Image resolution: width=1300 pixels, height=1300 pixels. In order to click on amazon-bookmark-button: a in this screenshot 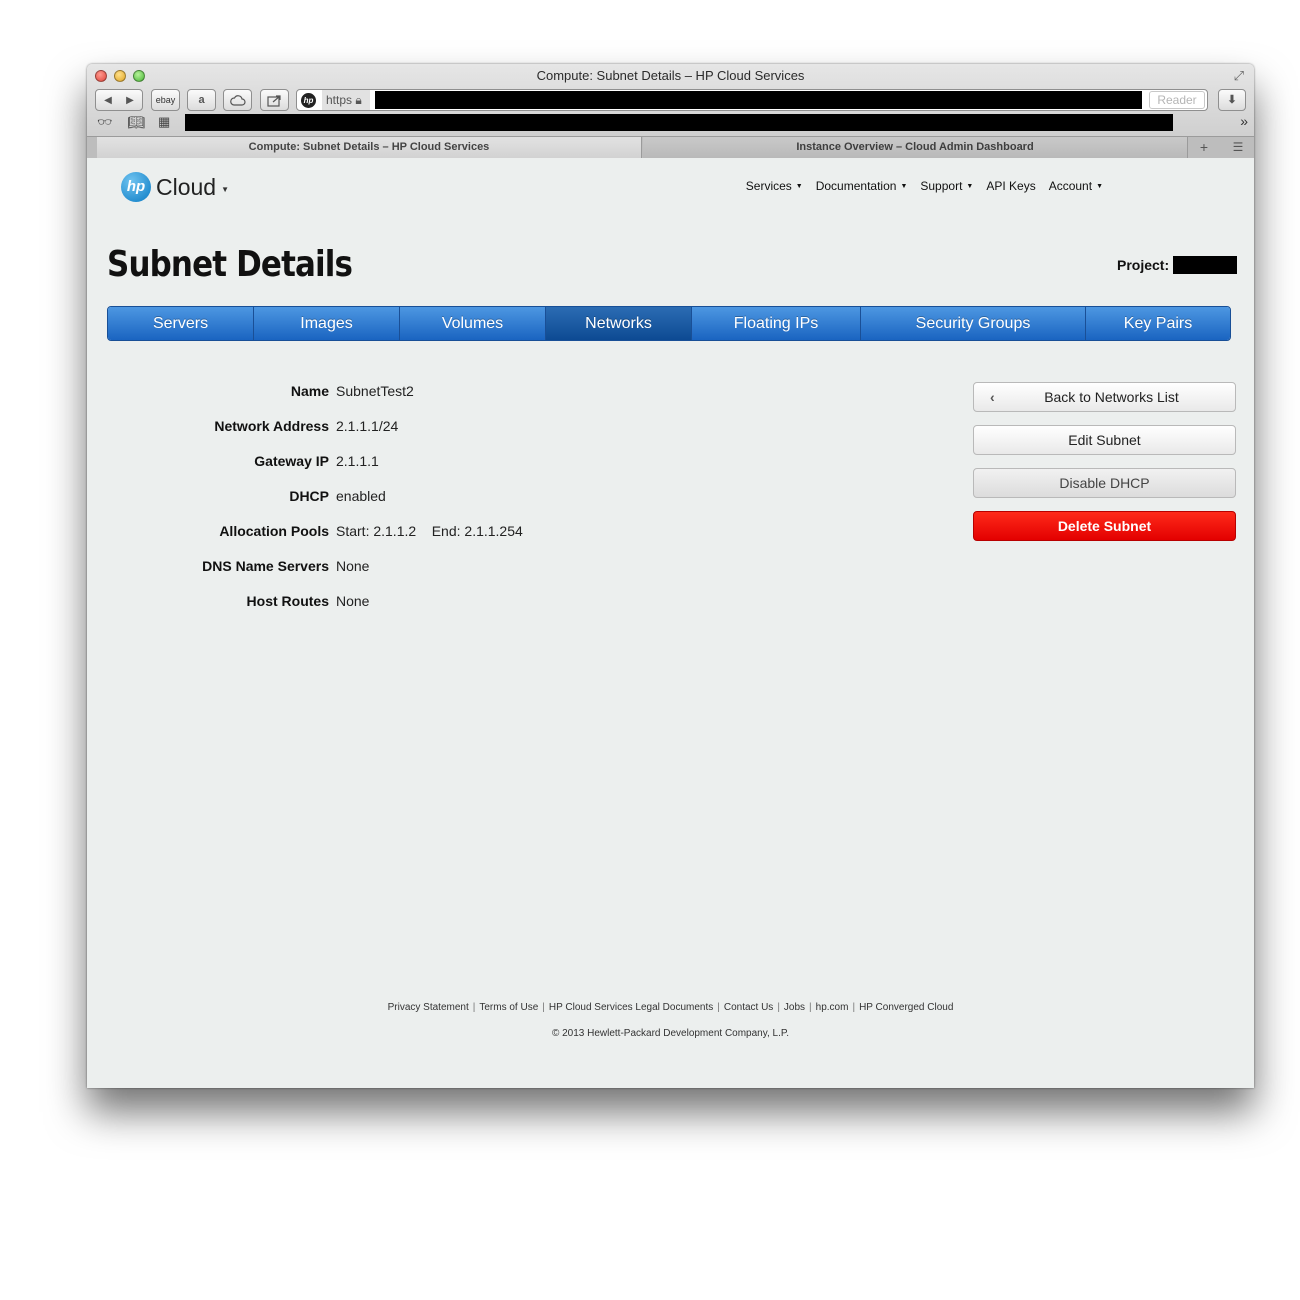, I will do `click(201, 100)`.